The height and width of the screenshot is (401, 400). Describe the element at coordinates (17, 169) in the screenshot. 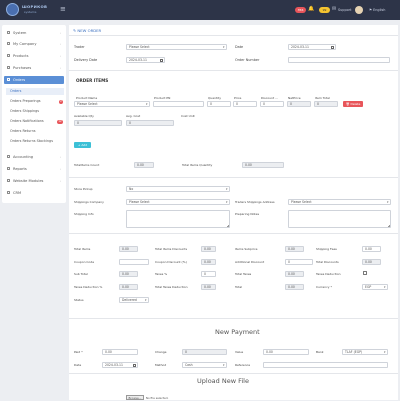

I see `sidebar-item-reports: Reports` at that location.